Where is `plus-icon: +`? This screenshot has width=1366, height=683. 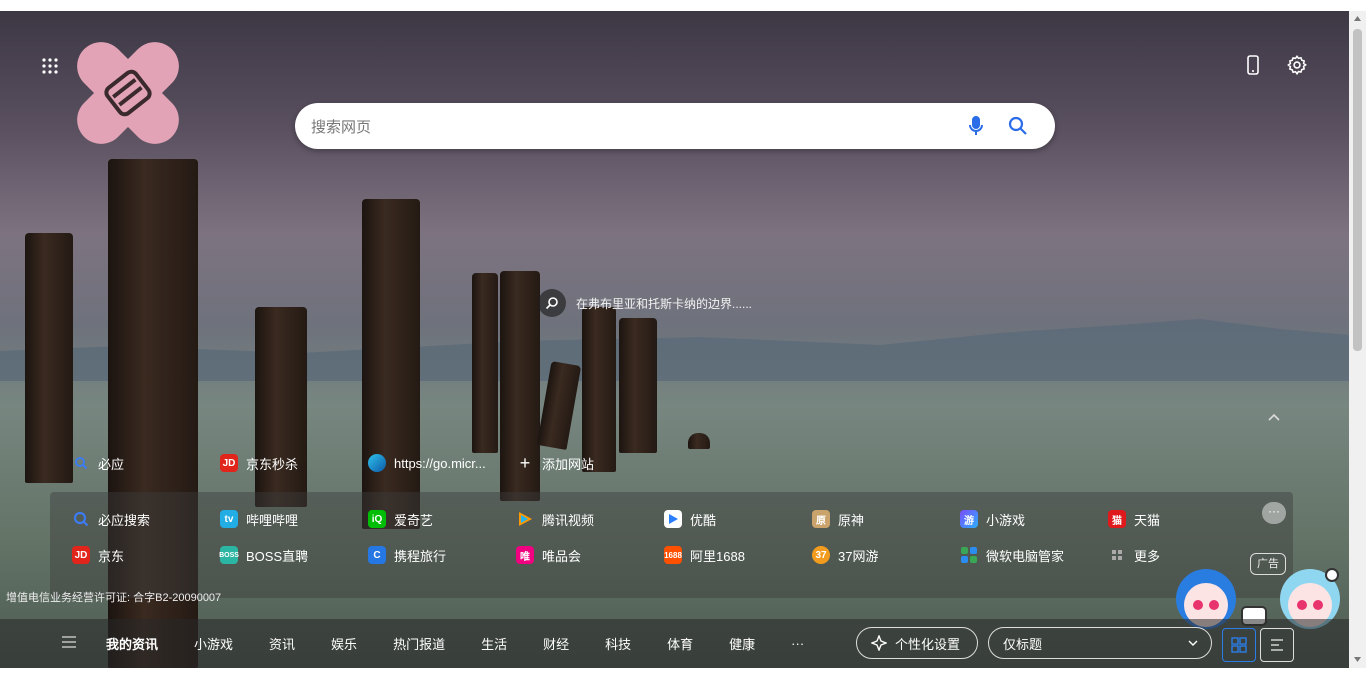
plus-icon: + is located at coordinates (525, 462).